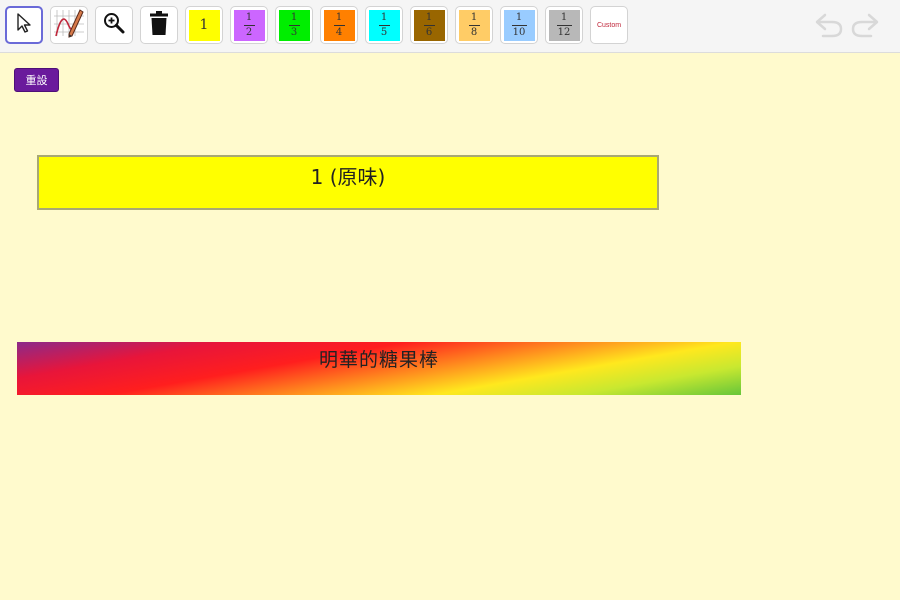 This screenshot has height=600, width=900. What do you see at coordinates (348, 177) in the screenshot?
I see `whole-bar-label: 1 (原味)` at bounding box center [348, 177].